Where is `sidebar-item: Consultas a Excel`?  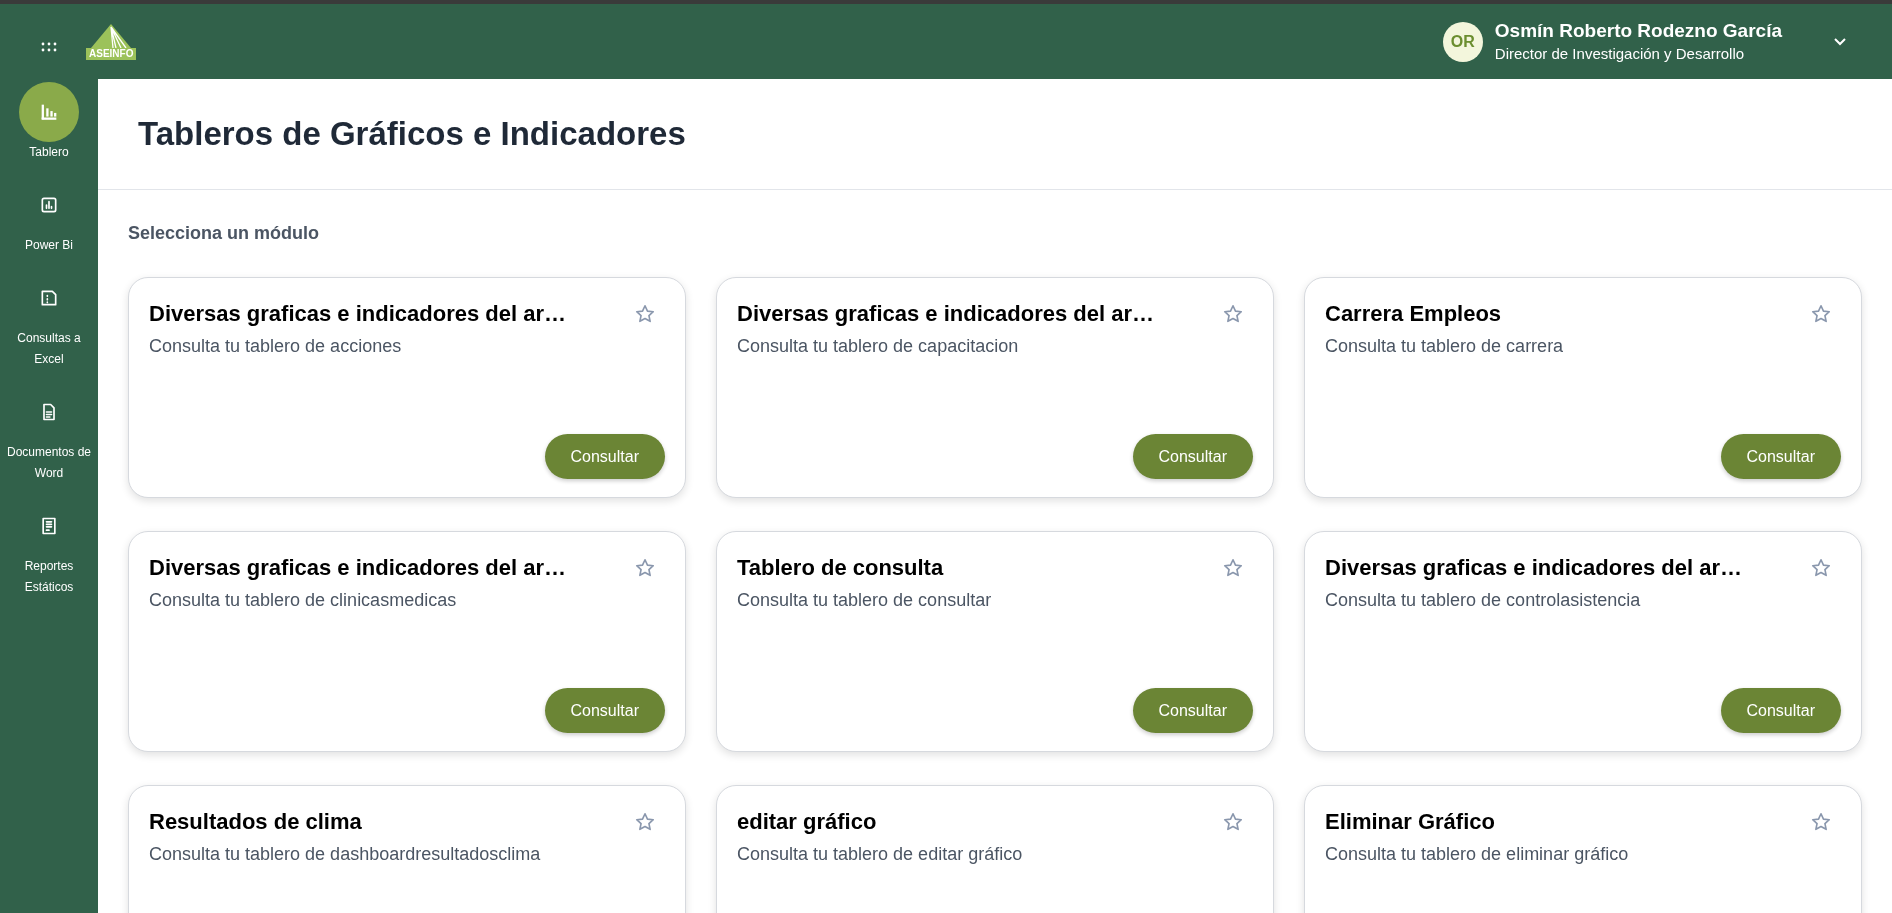
sidebar-item: Consultas a Excel is located at coordinates (49, 324).